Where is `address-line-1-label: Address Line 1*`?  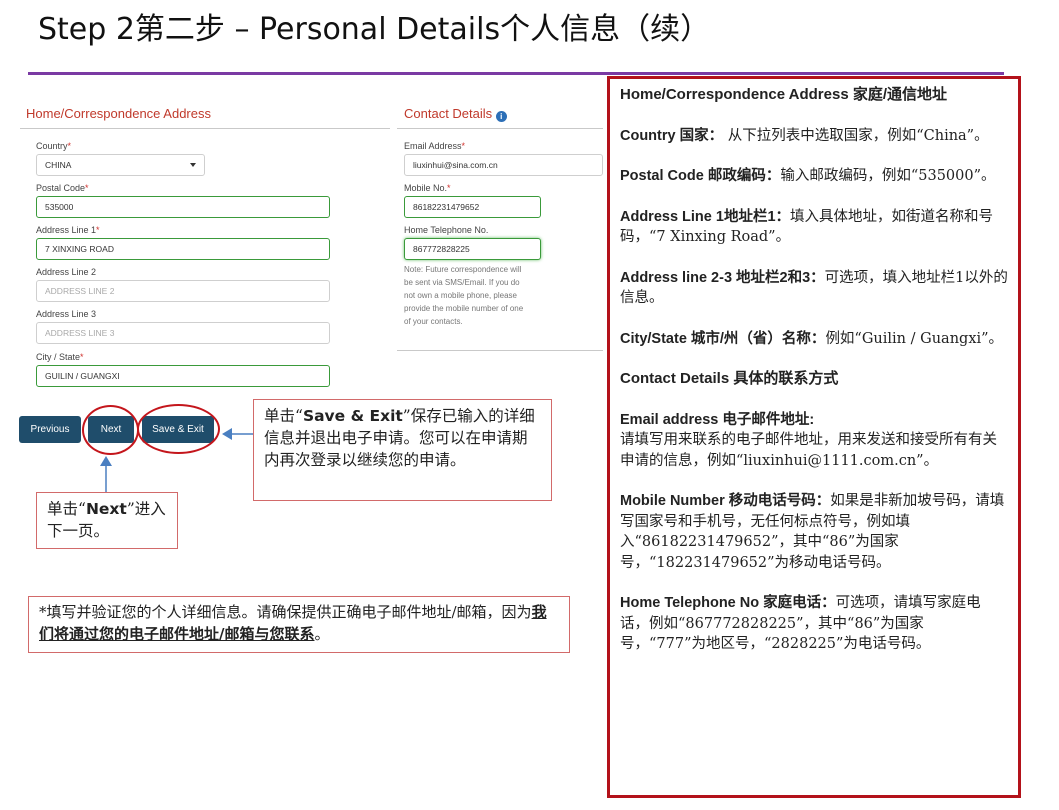
address-line-1-label: Address Line 1* is located at coordinates (68, 230).